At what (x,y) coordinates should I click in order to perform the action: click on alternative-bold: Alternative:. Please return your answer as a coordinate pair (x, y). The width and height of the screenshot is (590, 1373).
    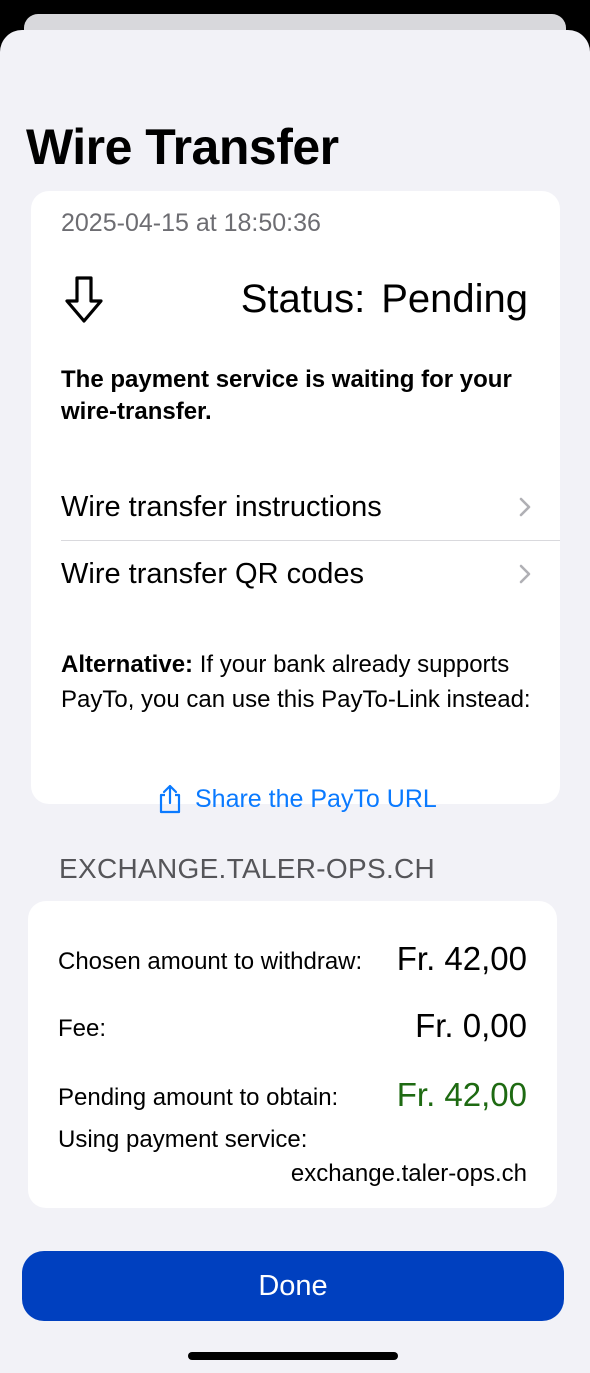
    Looking at the image, I should click on (127, 664).